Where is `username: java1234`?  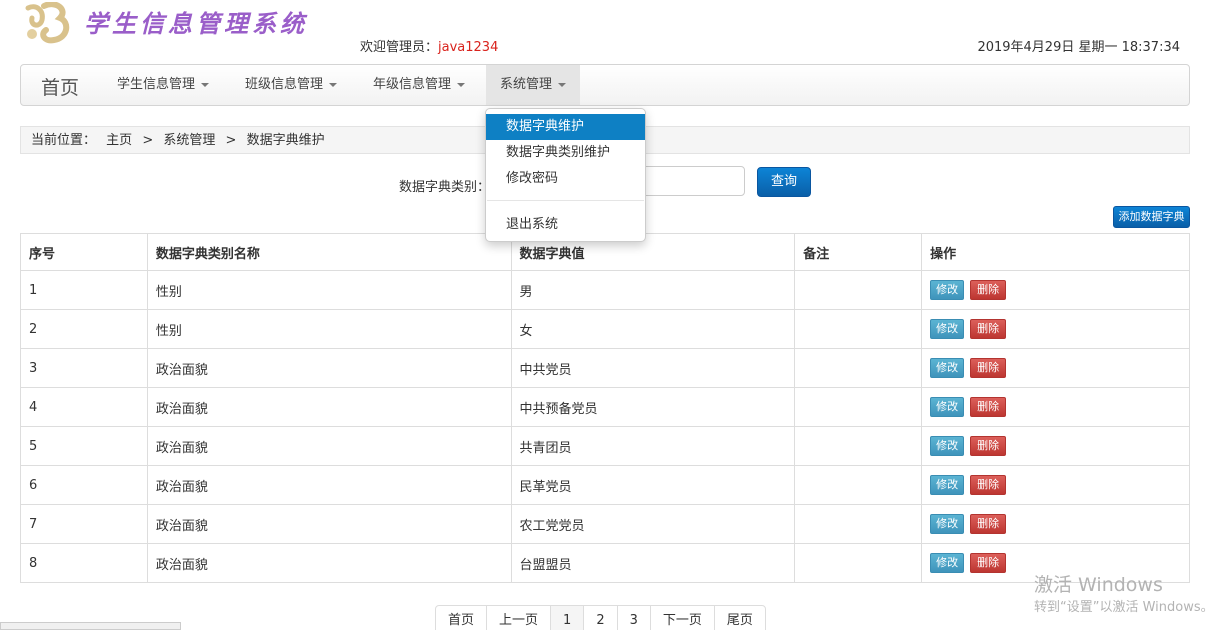 username: java1234 is located at coordinates (468, 47).